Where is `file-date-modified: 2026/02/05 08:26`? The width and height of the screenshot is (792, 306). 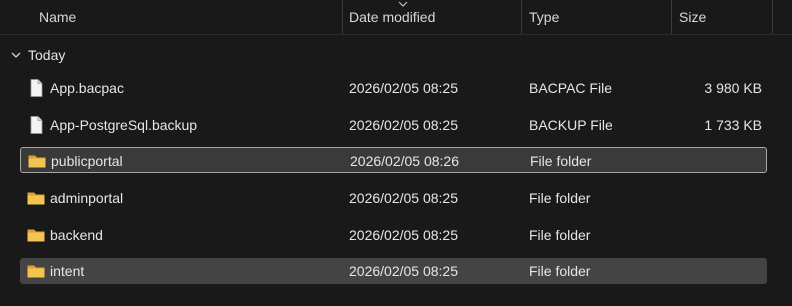
file-date-modified: 2026/02/05 08:26 is located at coordinates (404, 161).